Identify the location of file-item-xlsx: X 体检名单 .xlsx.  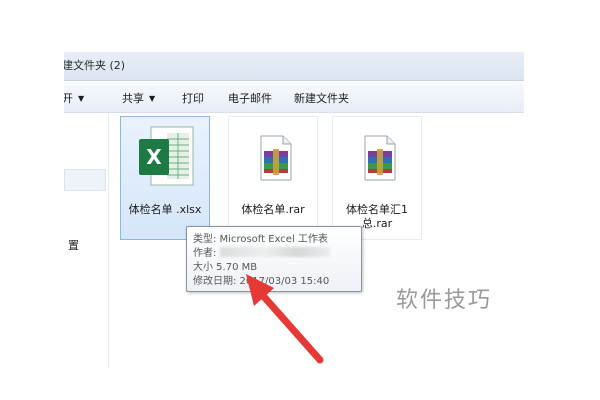
(165, 178).